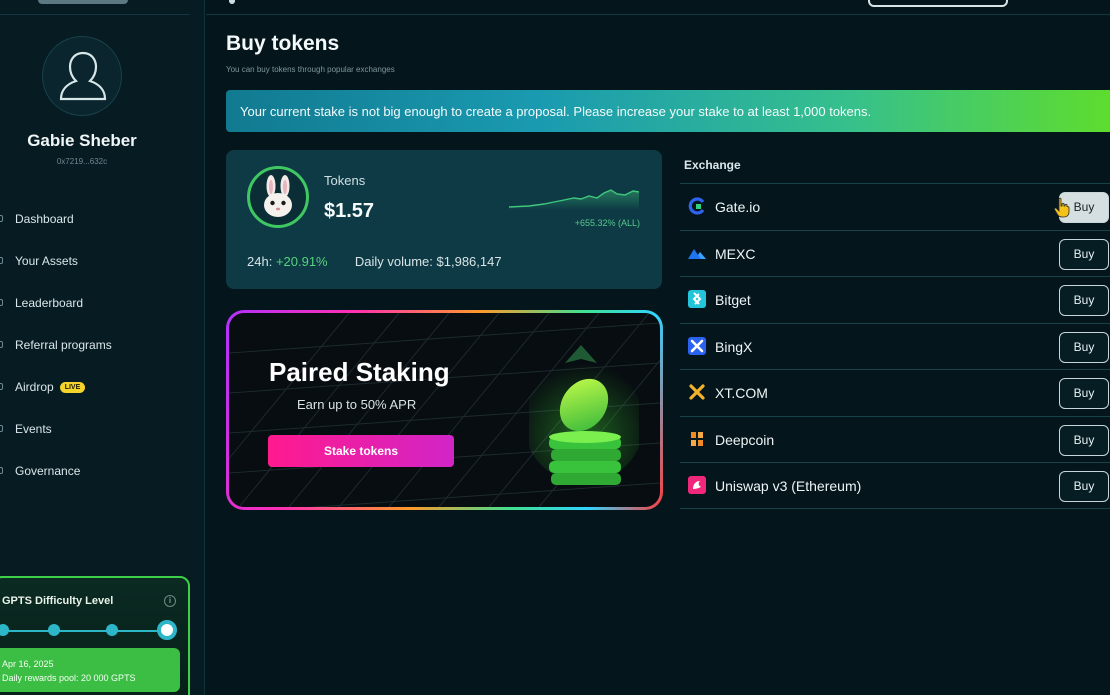 This screenshot has height=695, width=1110. Describe the element at coordinates (170, 601) in the screenshot. I see `info-icon: i` at that location.